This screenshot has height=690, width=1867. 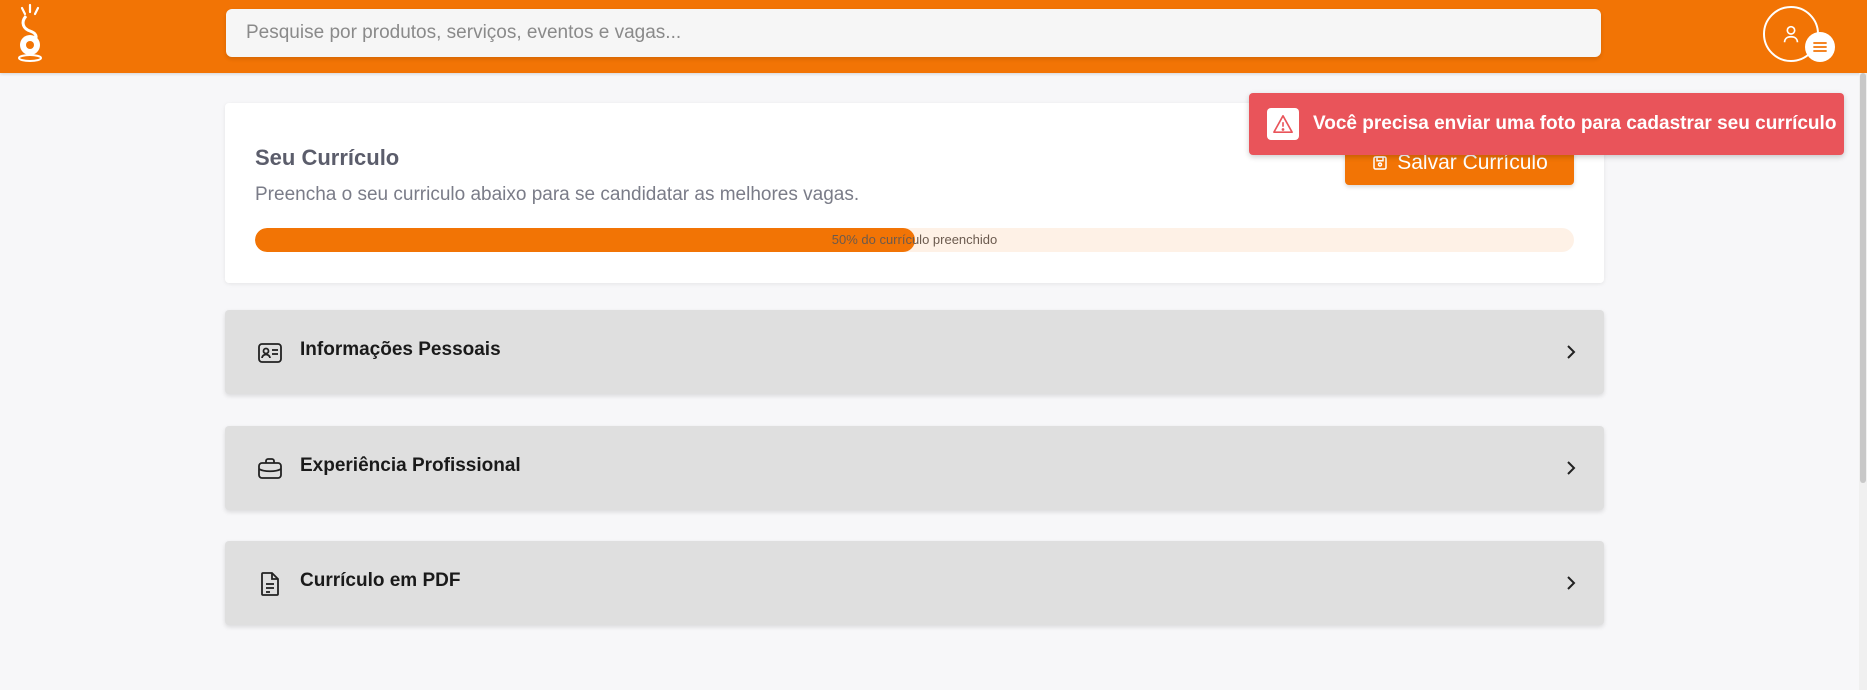 I want to click on hamburger-menu-icon, so click(x=1820, y=47).